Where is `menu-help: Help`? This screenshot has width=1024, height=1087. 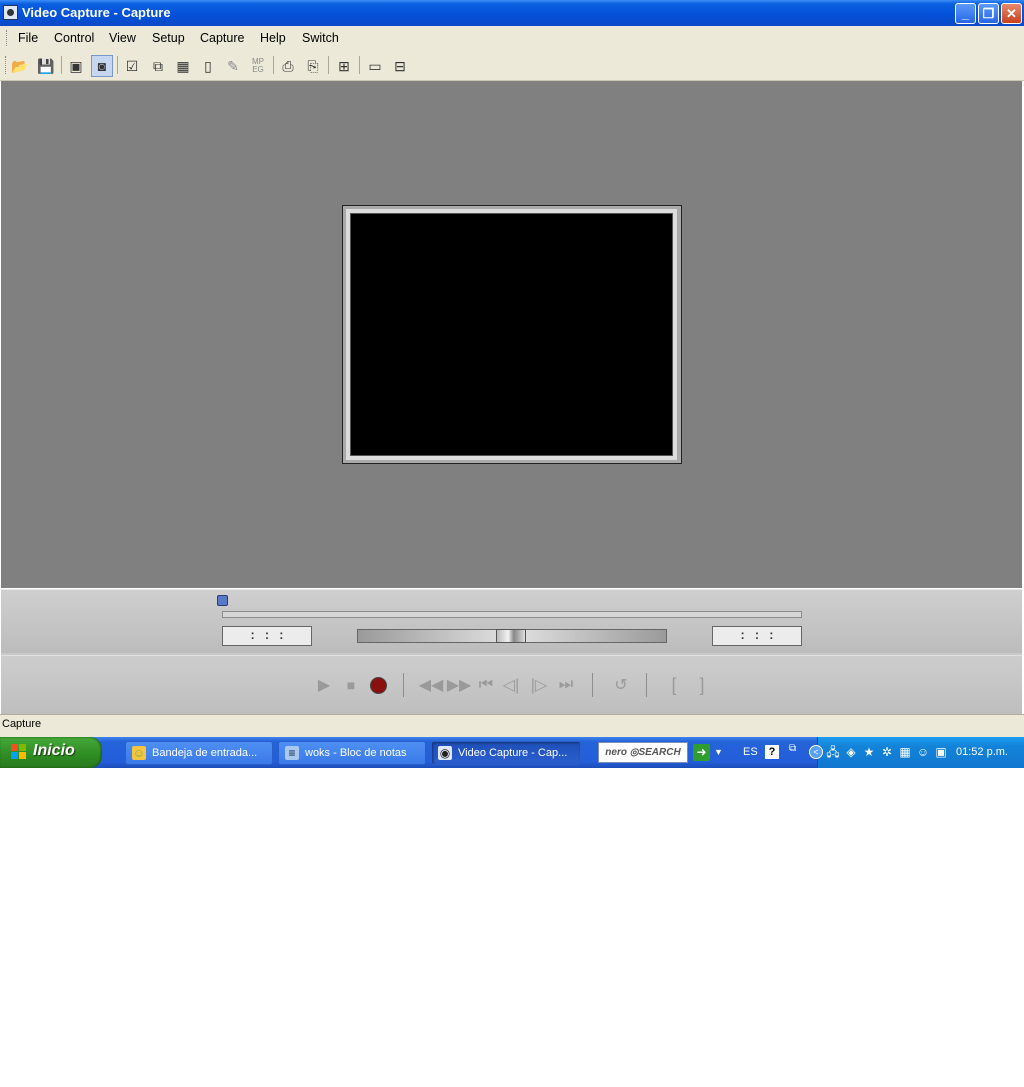
menu-help: Help is located at coordinates (273, 38).